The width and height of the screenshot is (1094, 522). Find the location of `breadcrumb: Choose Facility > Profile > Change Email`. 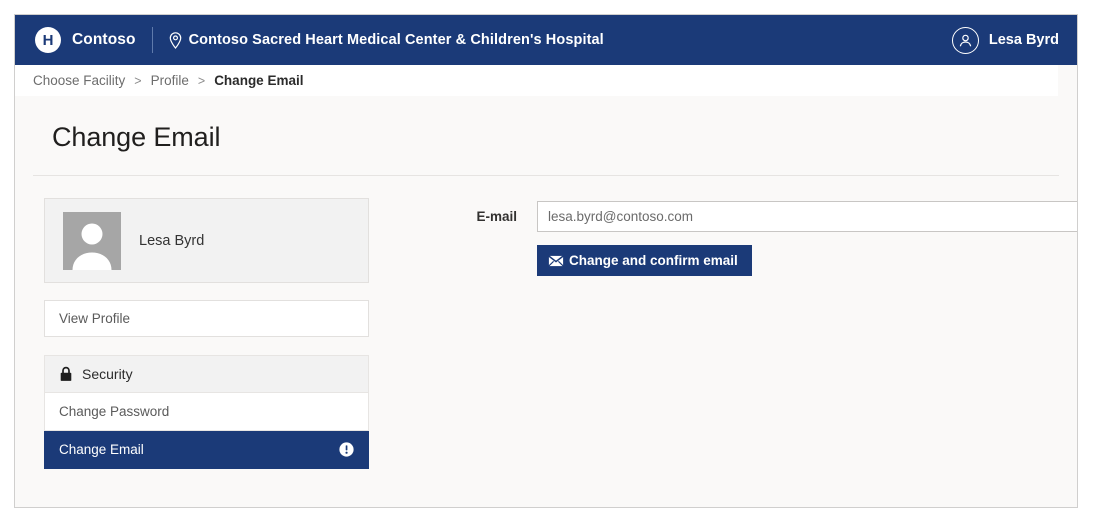

breadcrumb: Choose Facility > Profile > Change Email is located at coordinates (536, 80).